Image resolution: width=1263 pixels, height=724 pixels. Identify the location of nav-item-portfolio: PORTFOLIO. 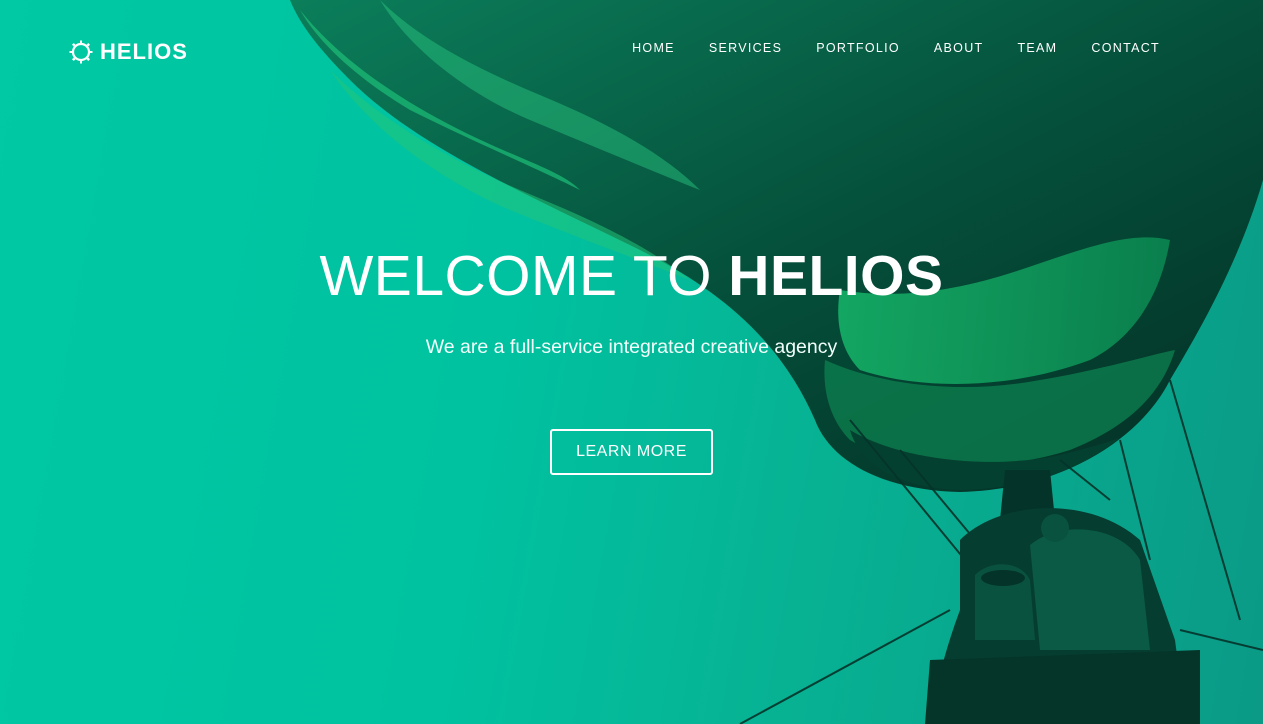
(858, 48).